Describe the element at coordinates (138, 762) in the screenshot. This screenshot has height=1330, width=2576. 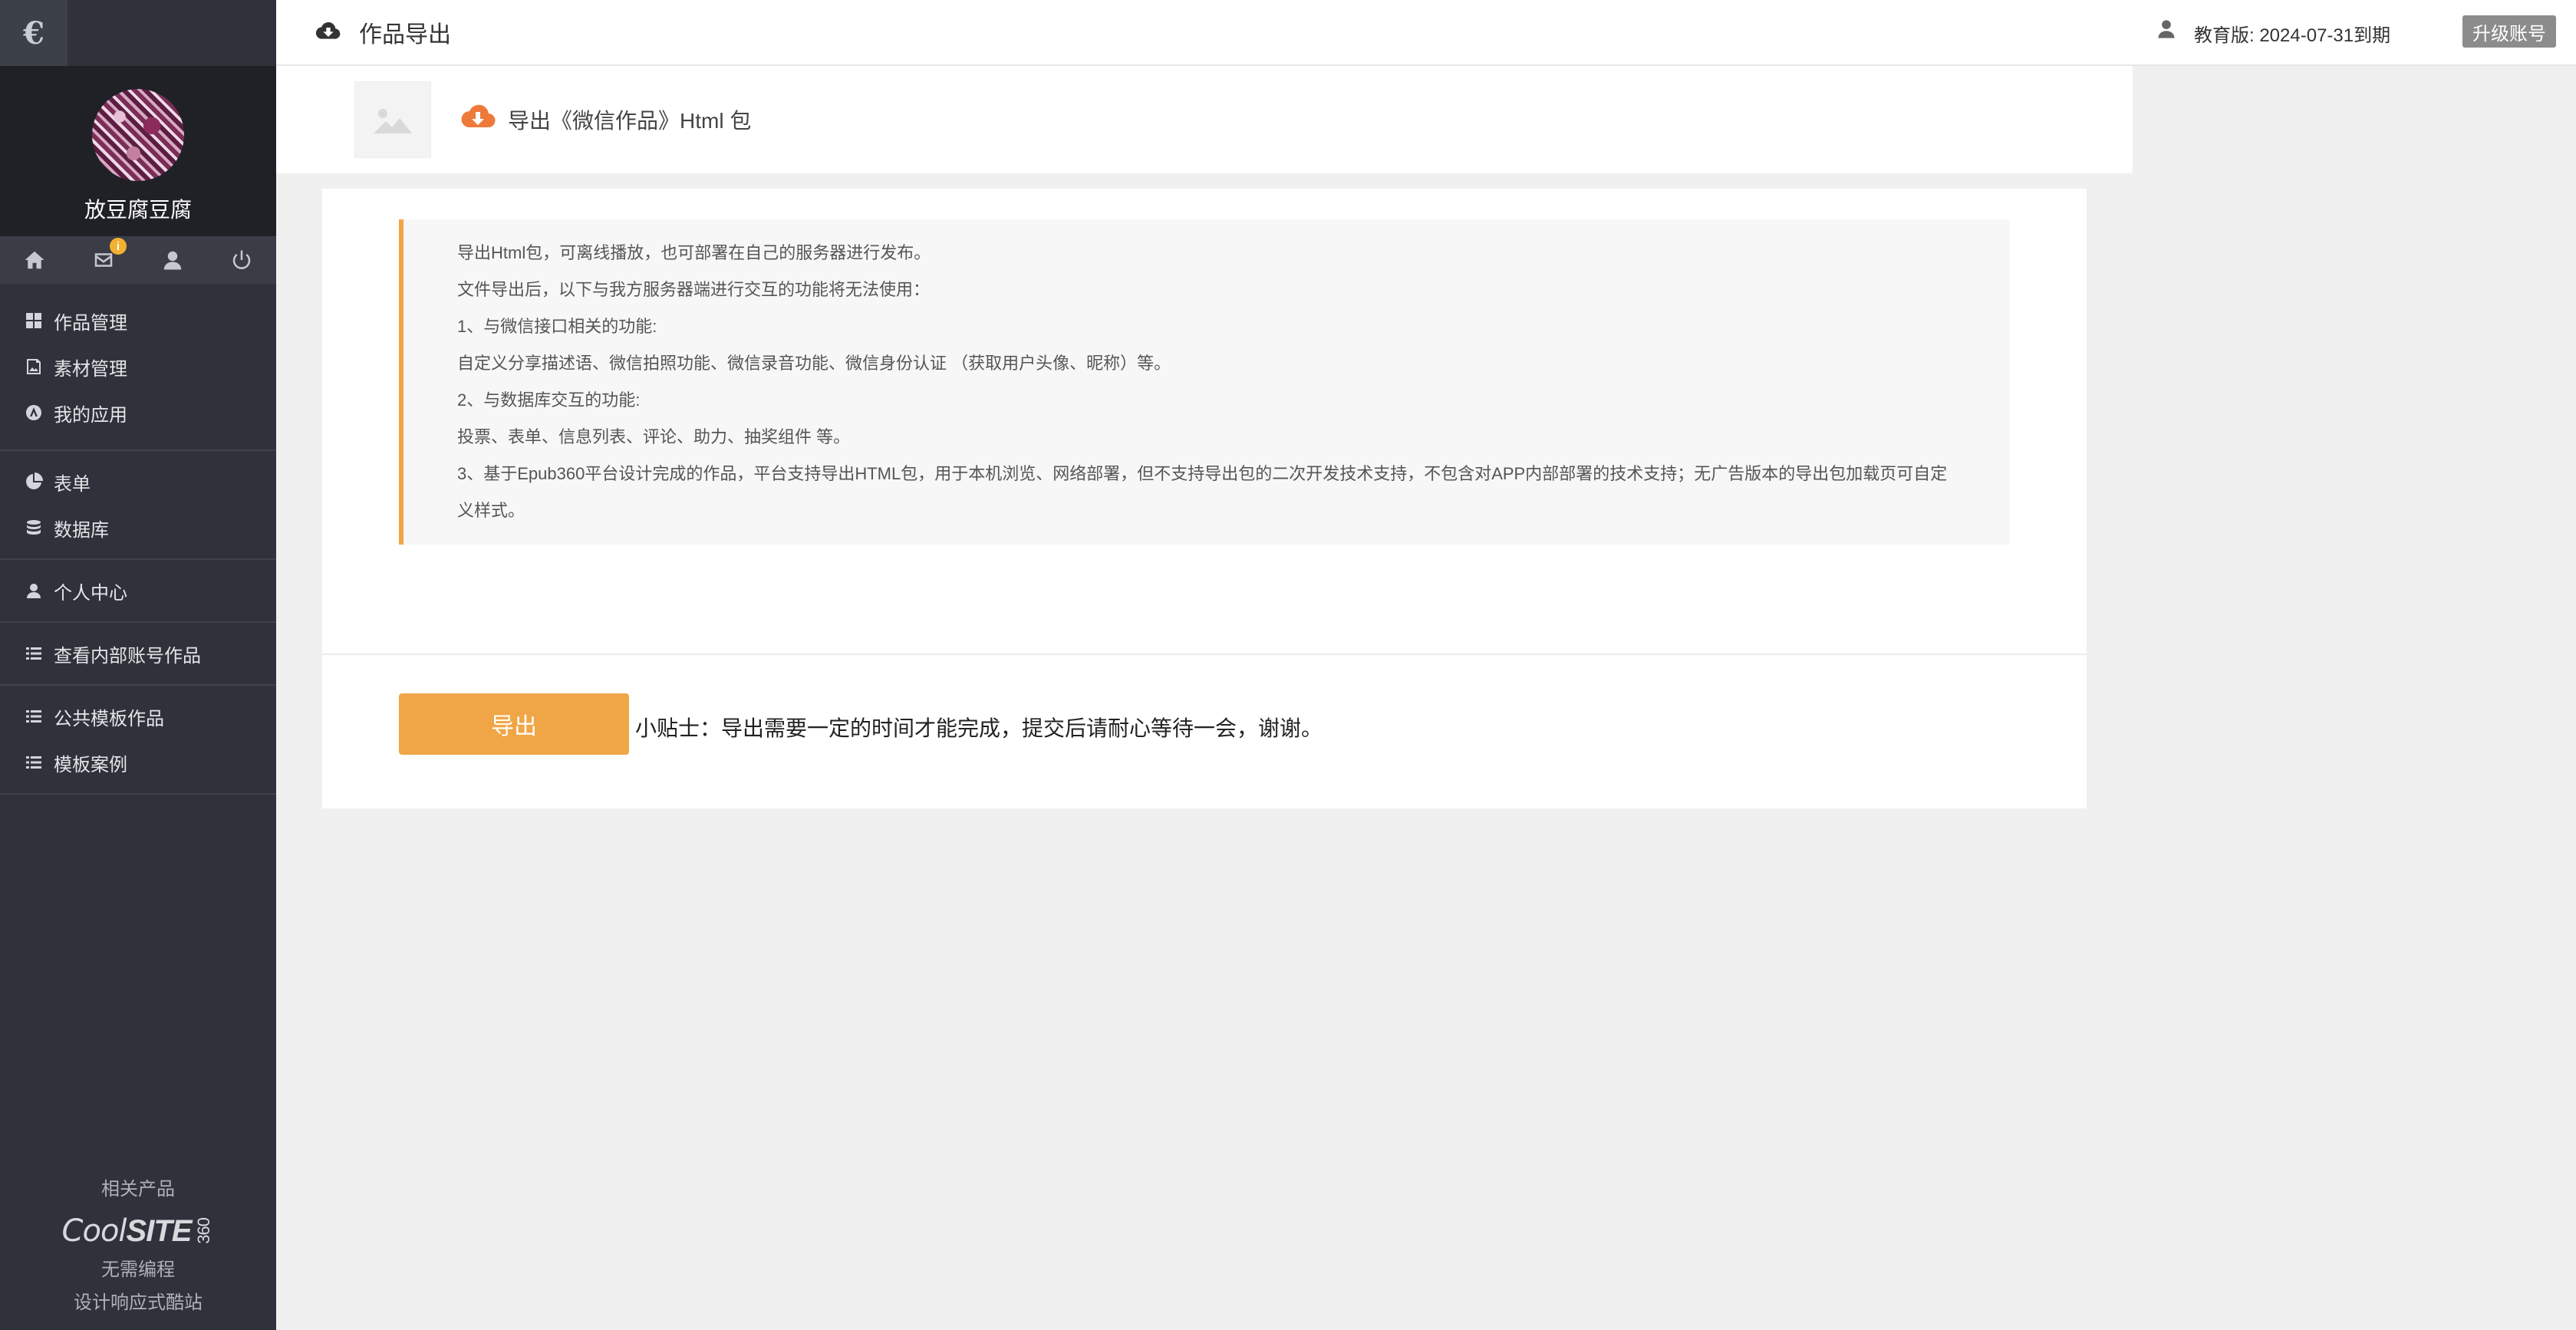
I see `nav-item-template-cases: 模板案例` at that location.